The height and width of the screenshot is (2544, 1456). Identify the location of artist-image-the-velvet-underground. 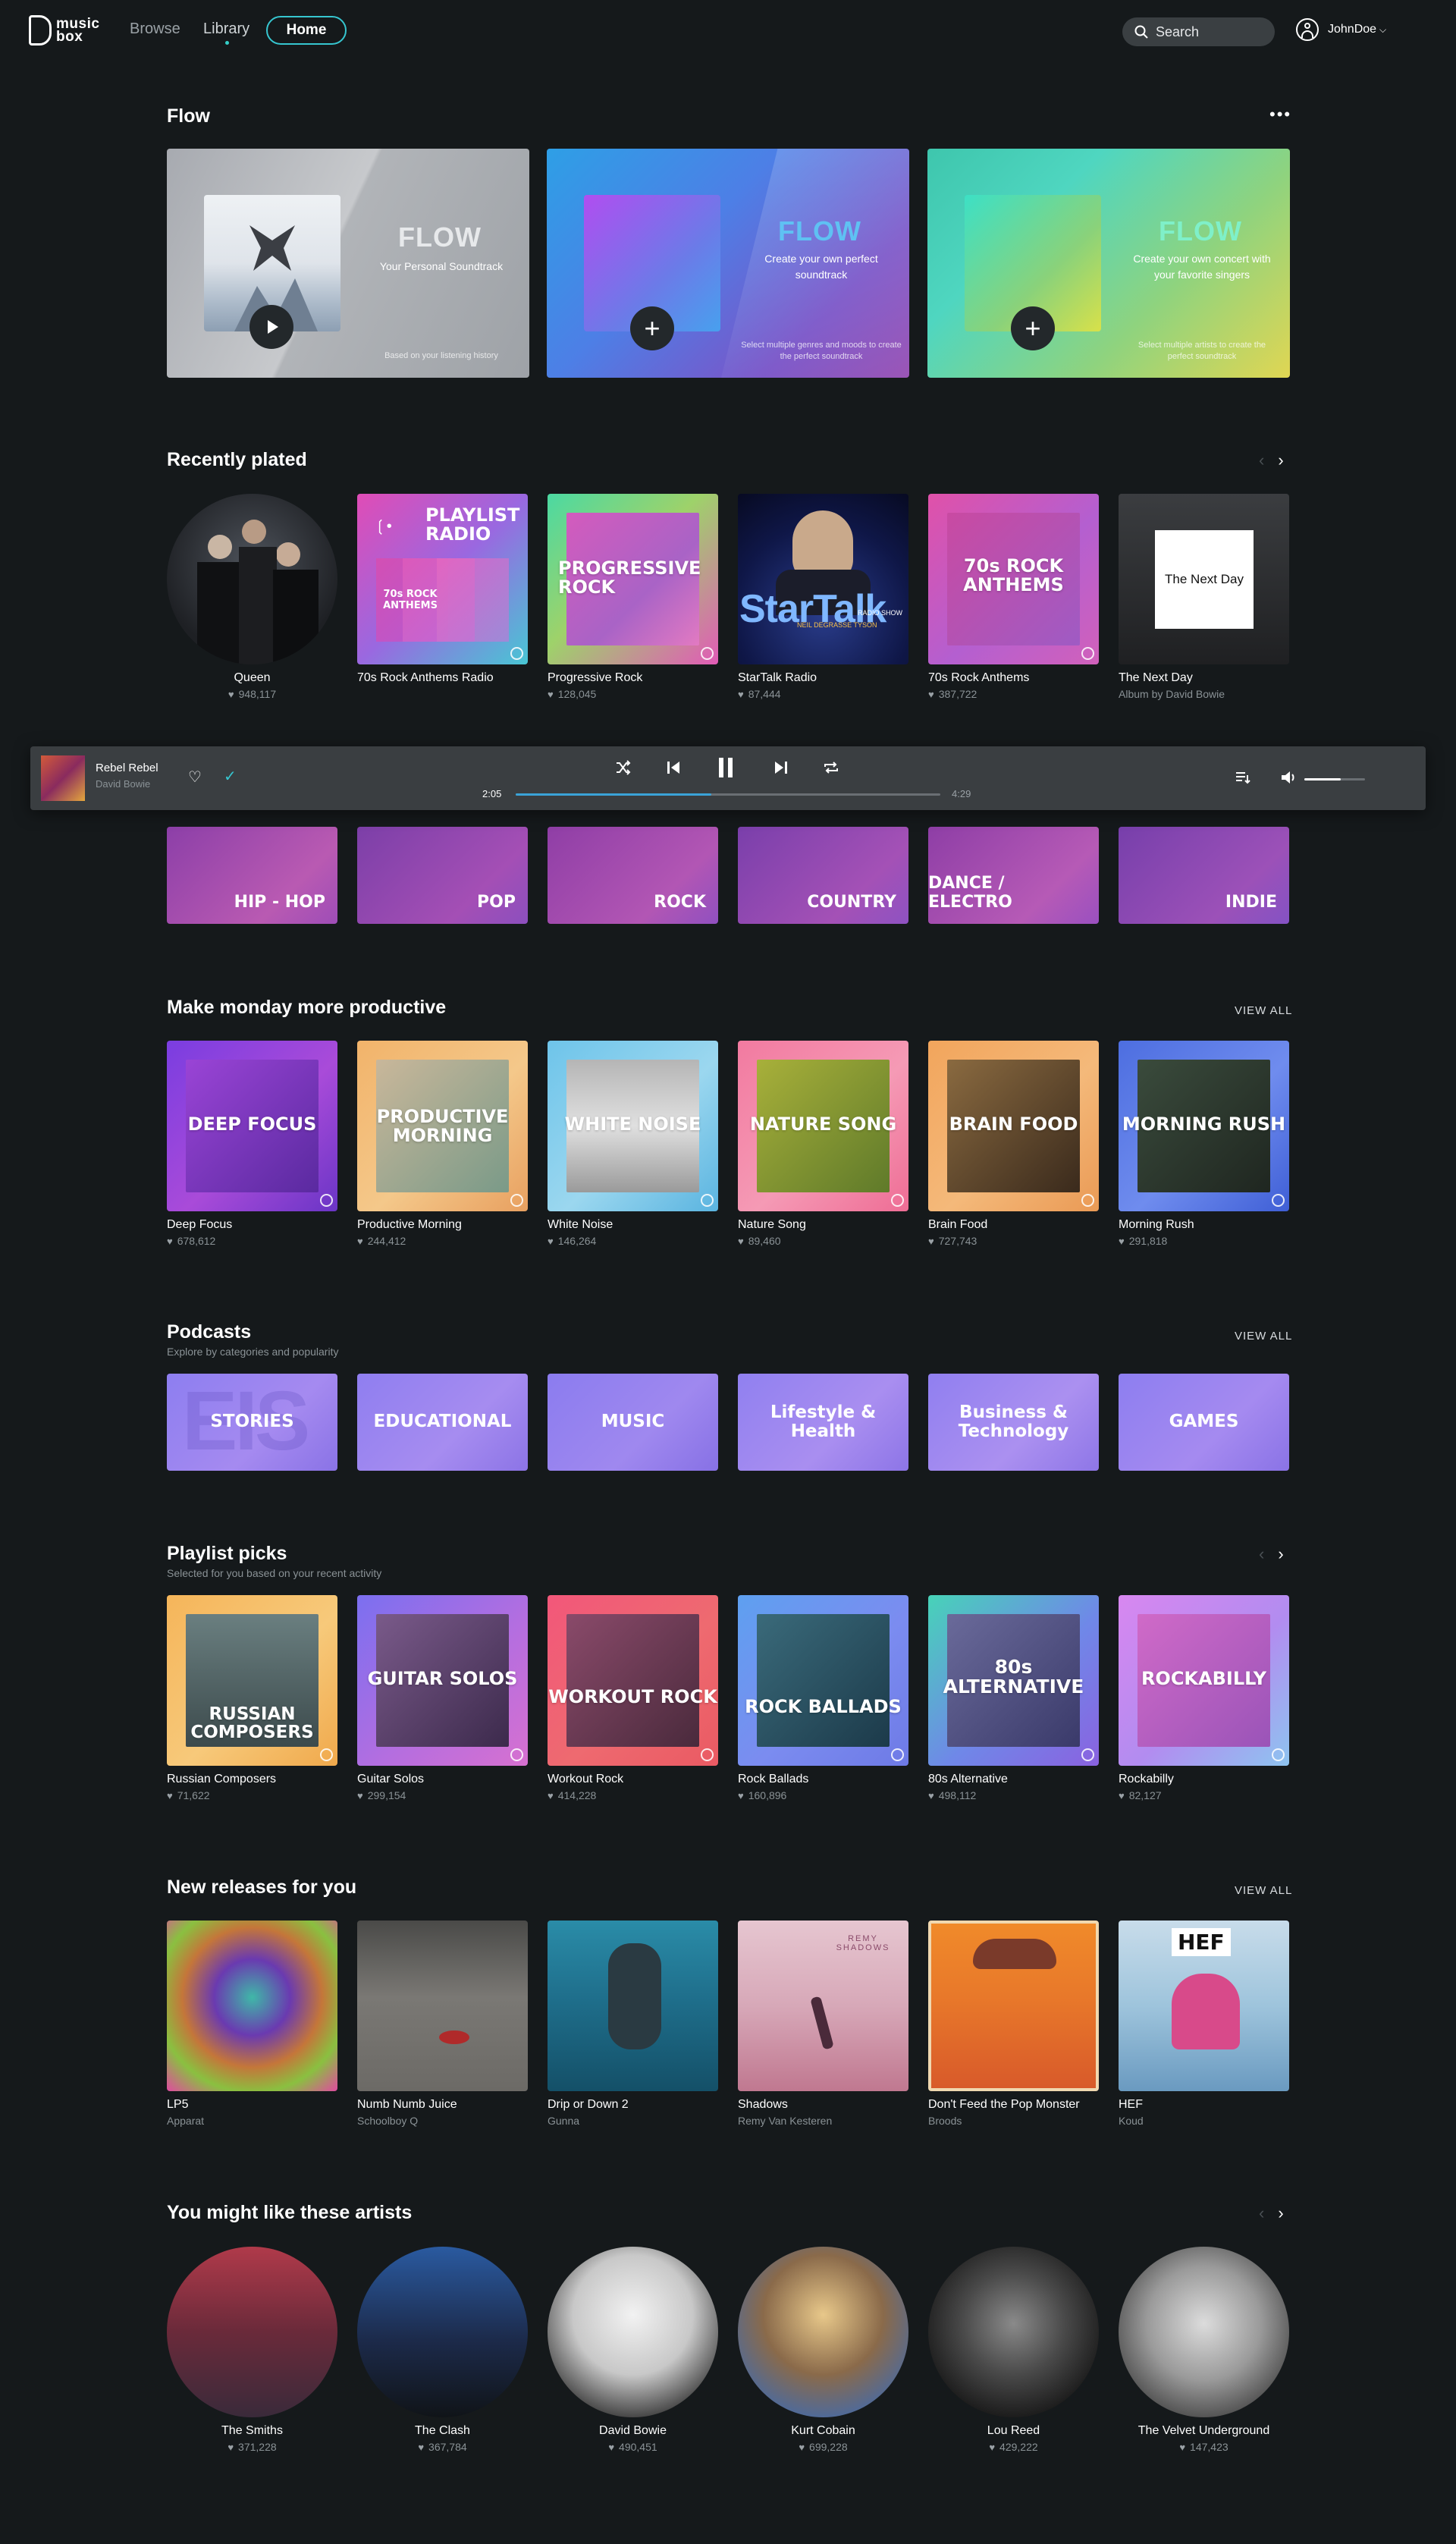
(1204, 2332).